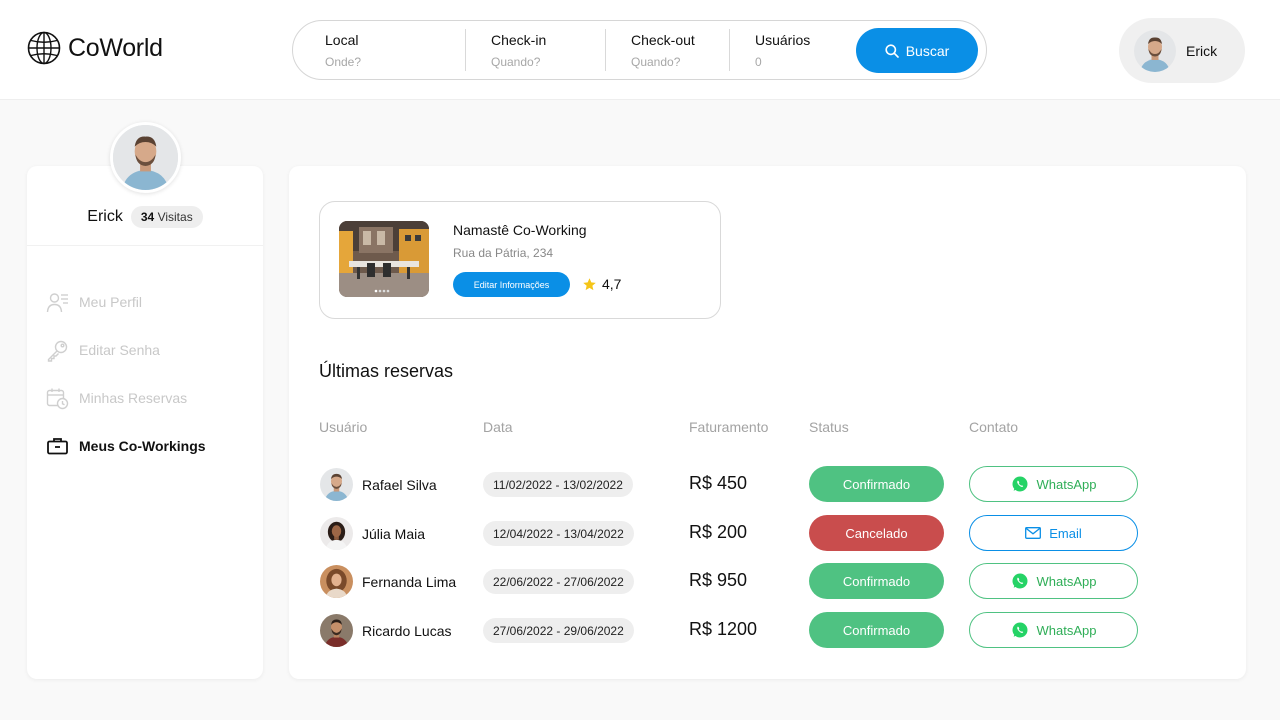  Describe the element at coordinates (927, 50) in the screenshot. I see `search-button-label: Buscar` at that location.